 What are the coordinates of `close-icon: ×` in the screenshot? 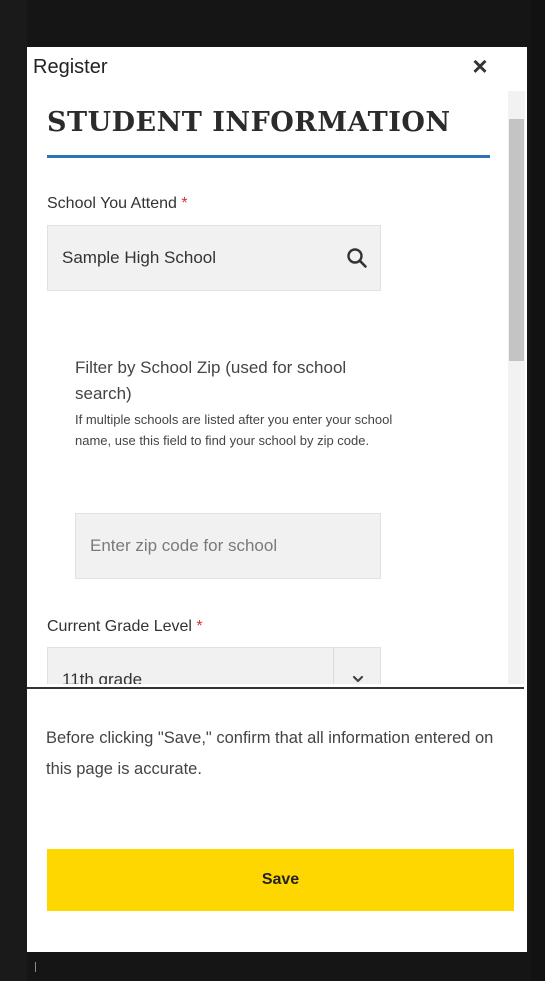 It's located at (480, 66).